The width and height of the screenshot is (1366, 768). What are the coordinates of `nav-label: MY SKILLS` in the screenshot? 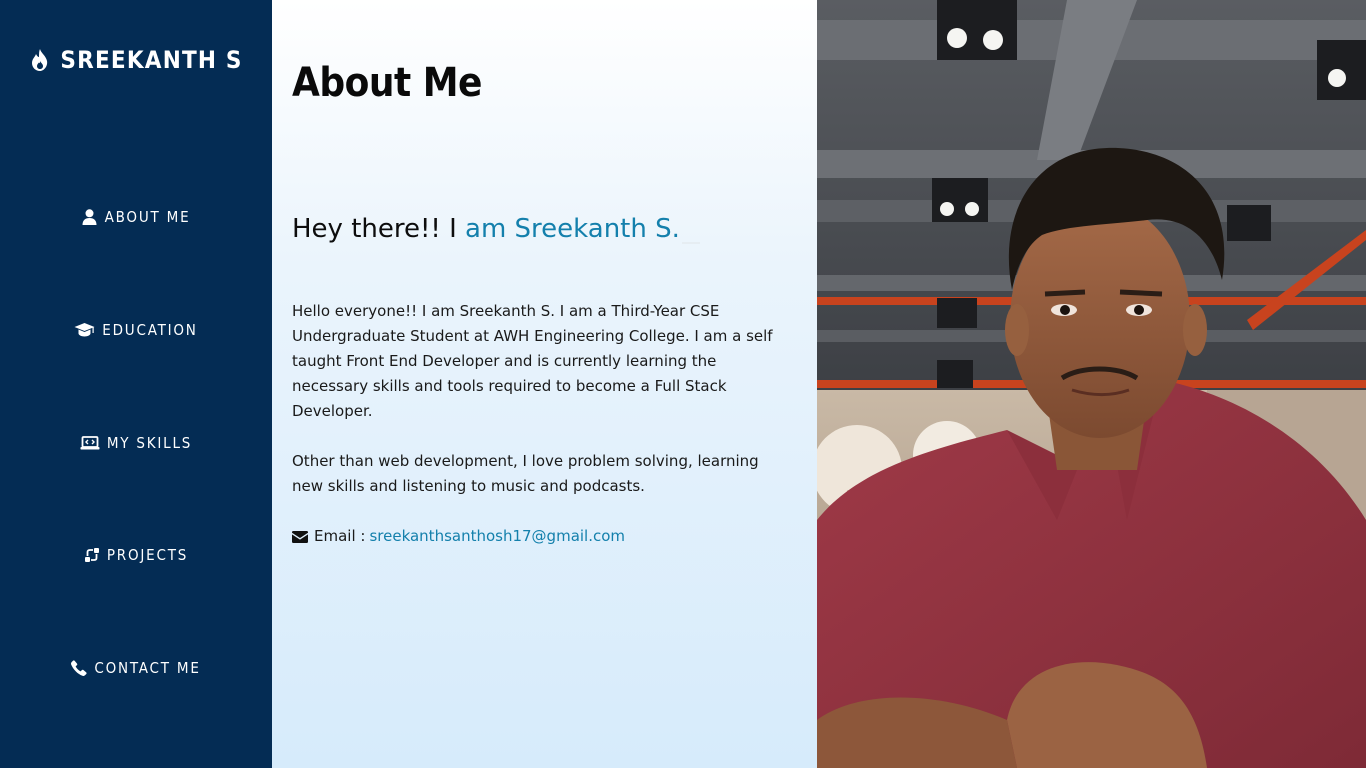 It's located at (149, 443).